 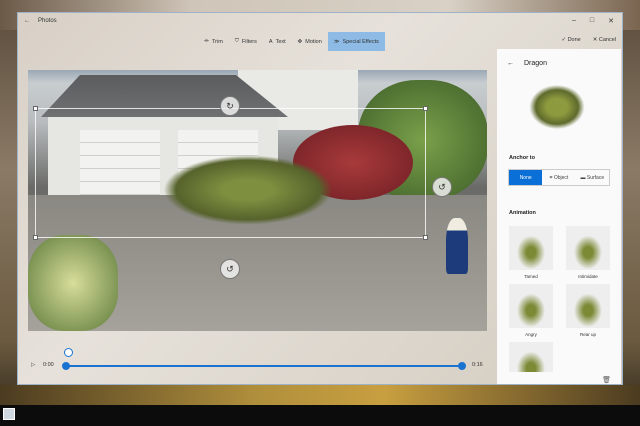 I want to click on tab-label: Special Effects, so click(x=360, y=41).